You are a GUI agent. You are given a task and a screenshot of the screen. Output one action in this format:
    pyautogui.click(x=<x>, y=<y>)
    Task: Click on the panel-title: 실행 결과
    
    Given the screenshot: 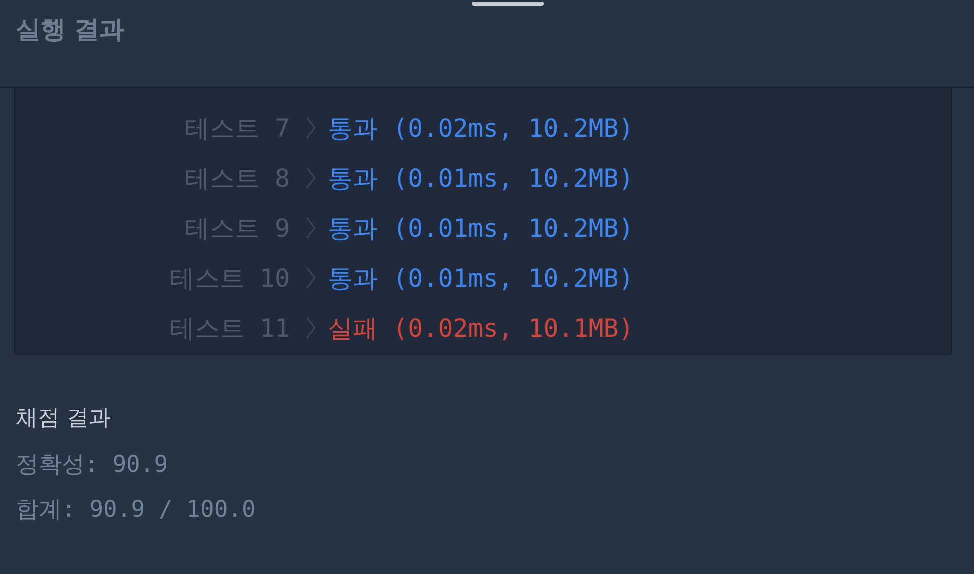 What is the action you would take?
    pyautogui.click(x=70, y=30)
    